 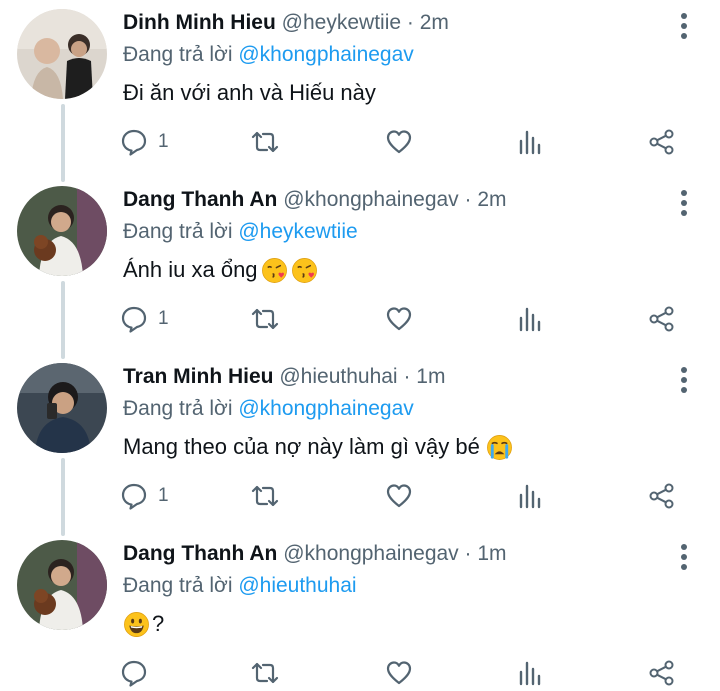 I want to click on reply-button, so click(x=139, y=672).